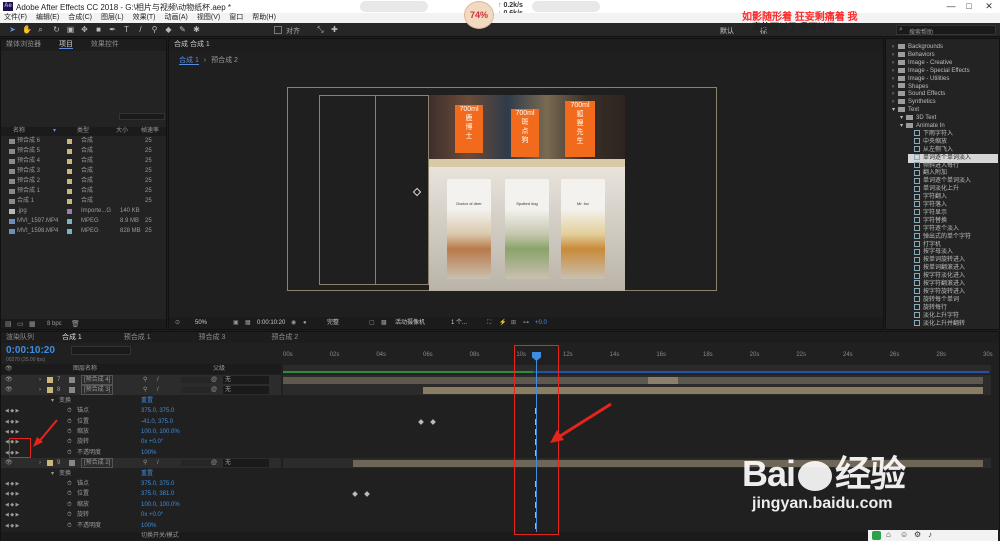 The height and width of the screenshot is (541, 1000). I want to click on layer-row: 👁 › 9 [预合成 2] ⚲ / @ 无, so click(141, 463).